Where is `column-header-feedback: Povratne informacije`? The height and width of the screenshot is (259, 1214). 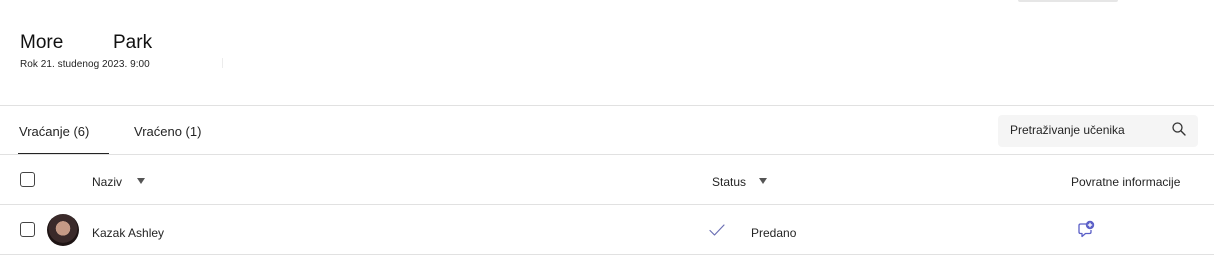 column-header-feedback: Povratne informacije is located at coordinates (1126, 182).